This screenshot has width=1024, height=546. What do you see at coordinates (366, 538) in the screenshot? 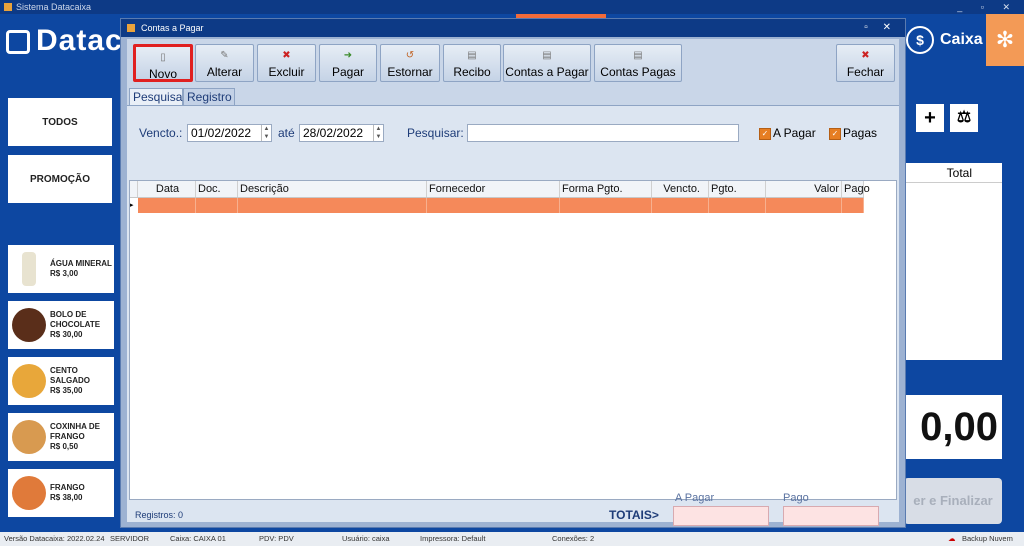
I see `status-user: Usuário: caixa` at bounding box center [366, 538].